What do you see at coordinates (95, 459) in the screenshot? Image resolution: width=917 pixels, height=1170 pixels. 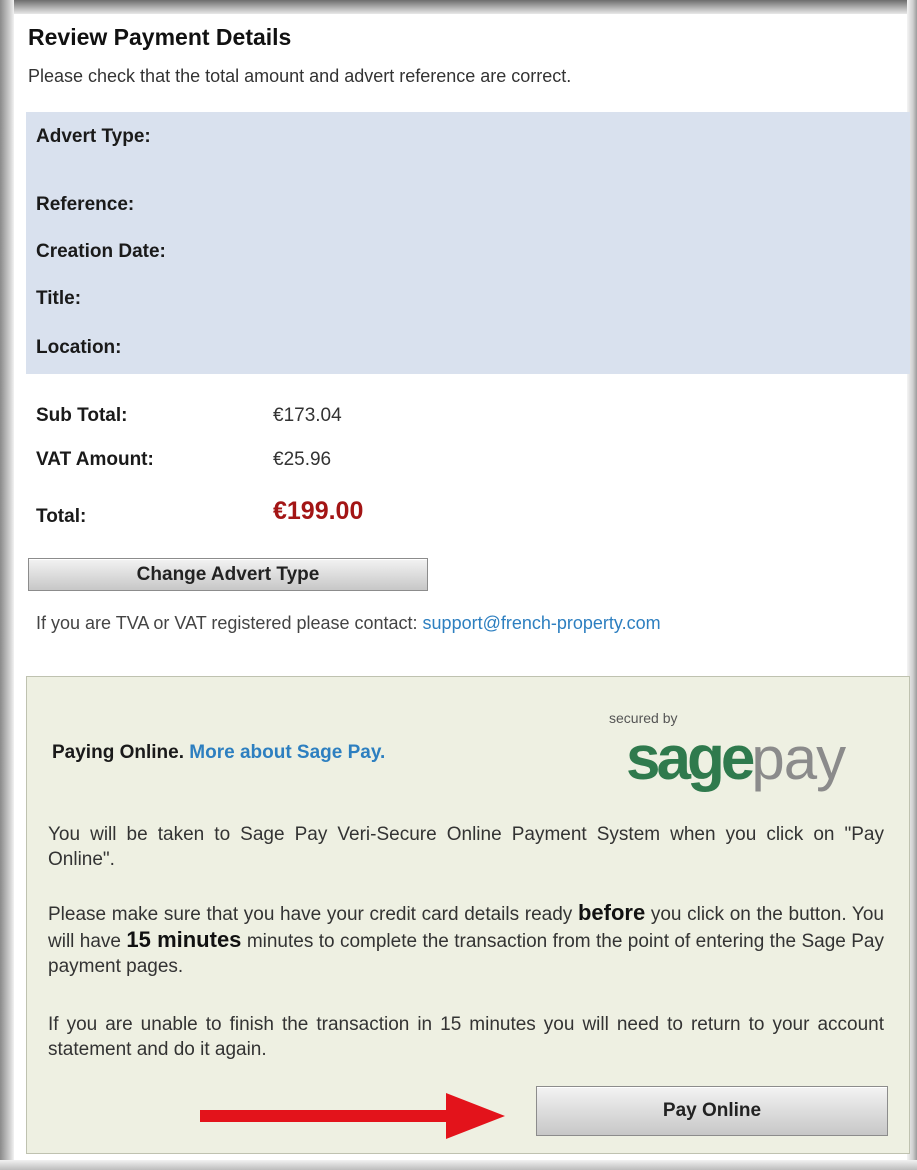 I see `vat-amount-label: VAT Amount:` at bounding box center [95, 459].